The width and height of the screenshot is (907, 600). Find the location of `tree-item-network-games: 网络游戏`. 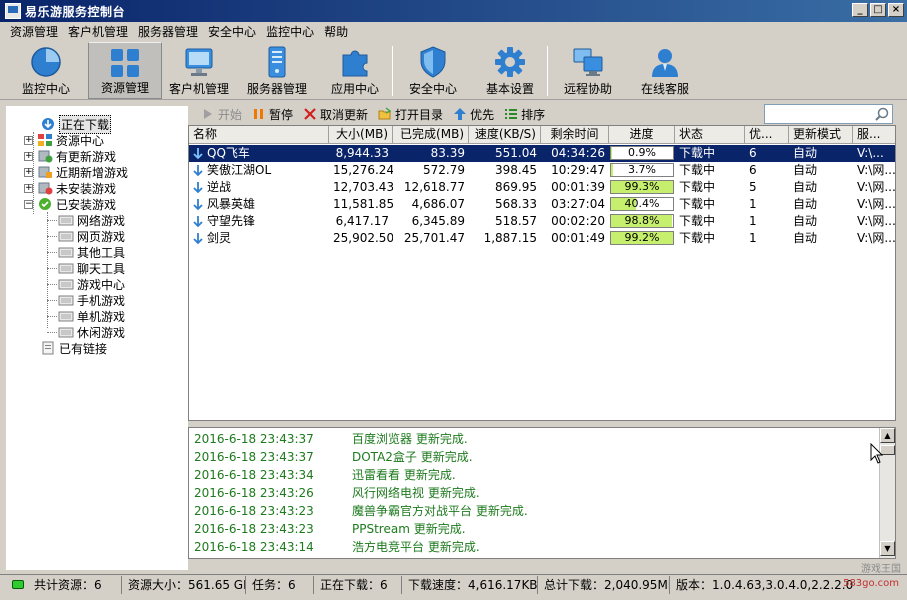

tree-item-network-games: 网络游戏 is located at coordinates (91, 220).